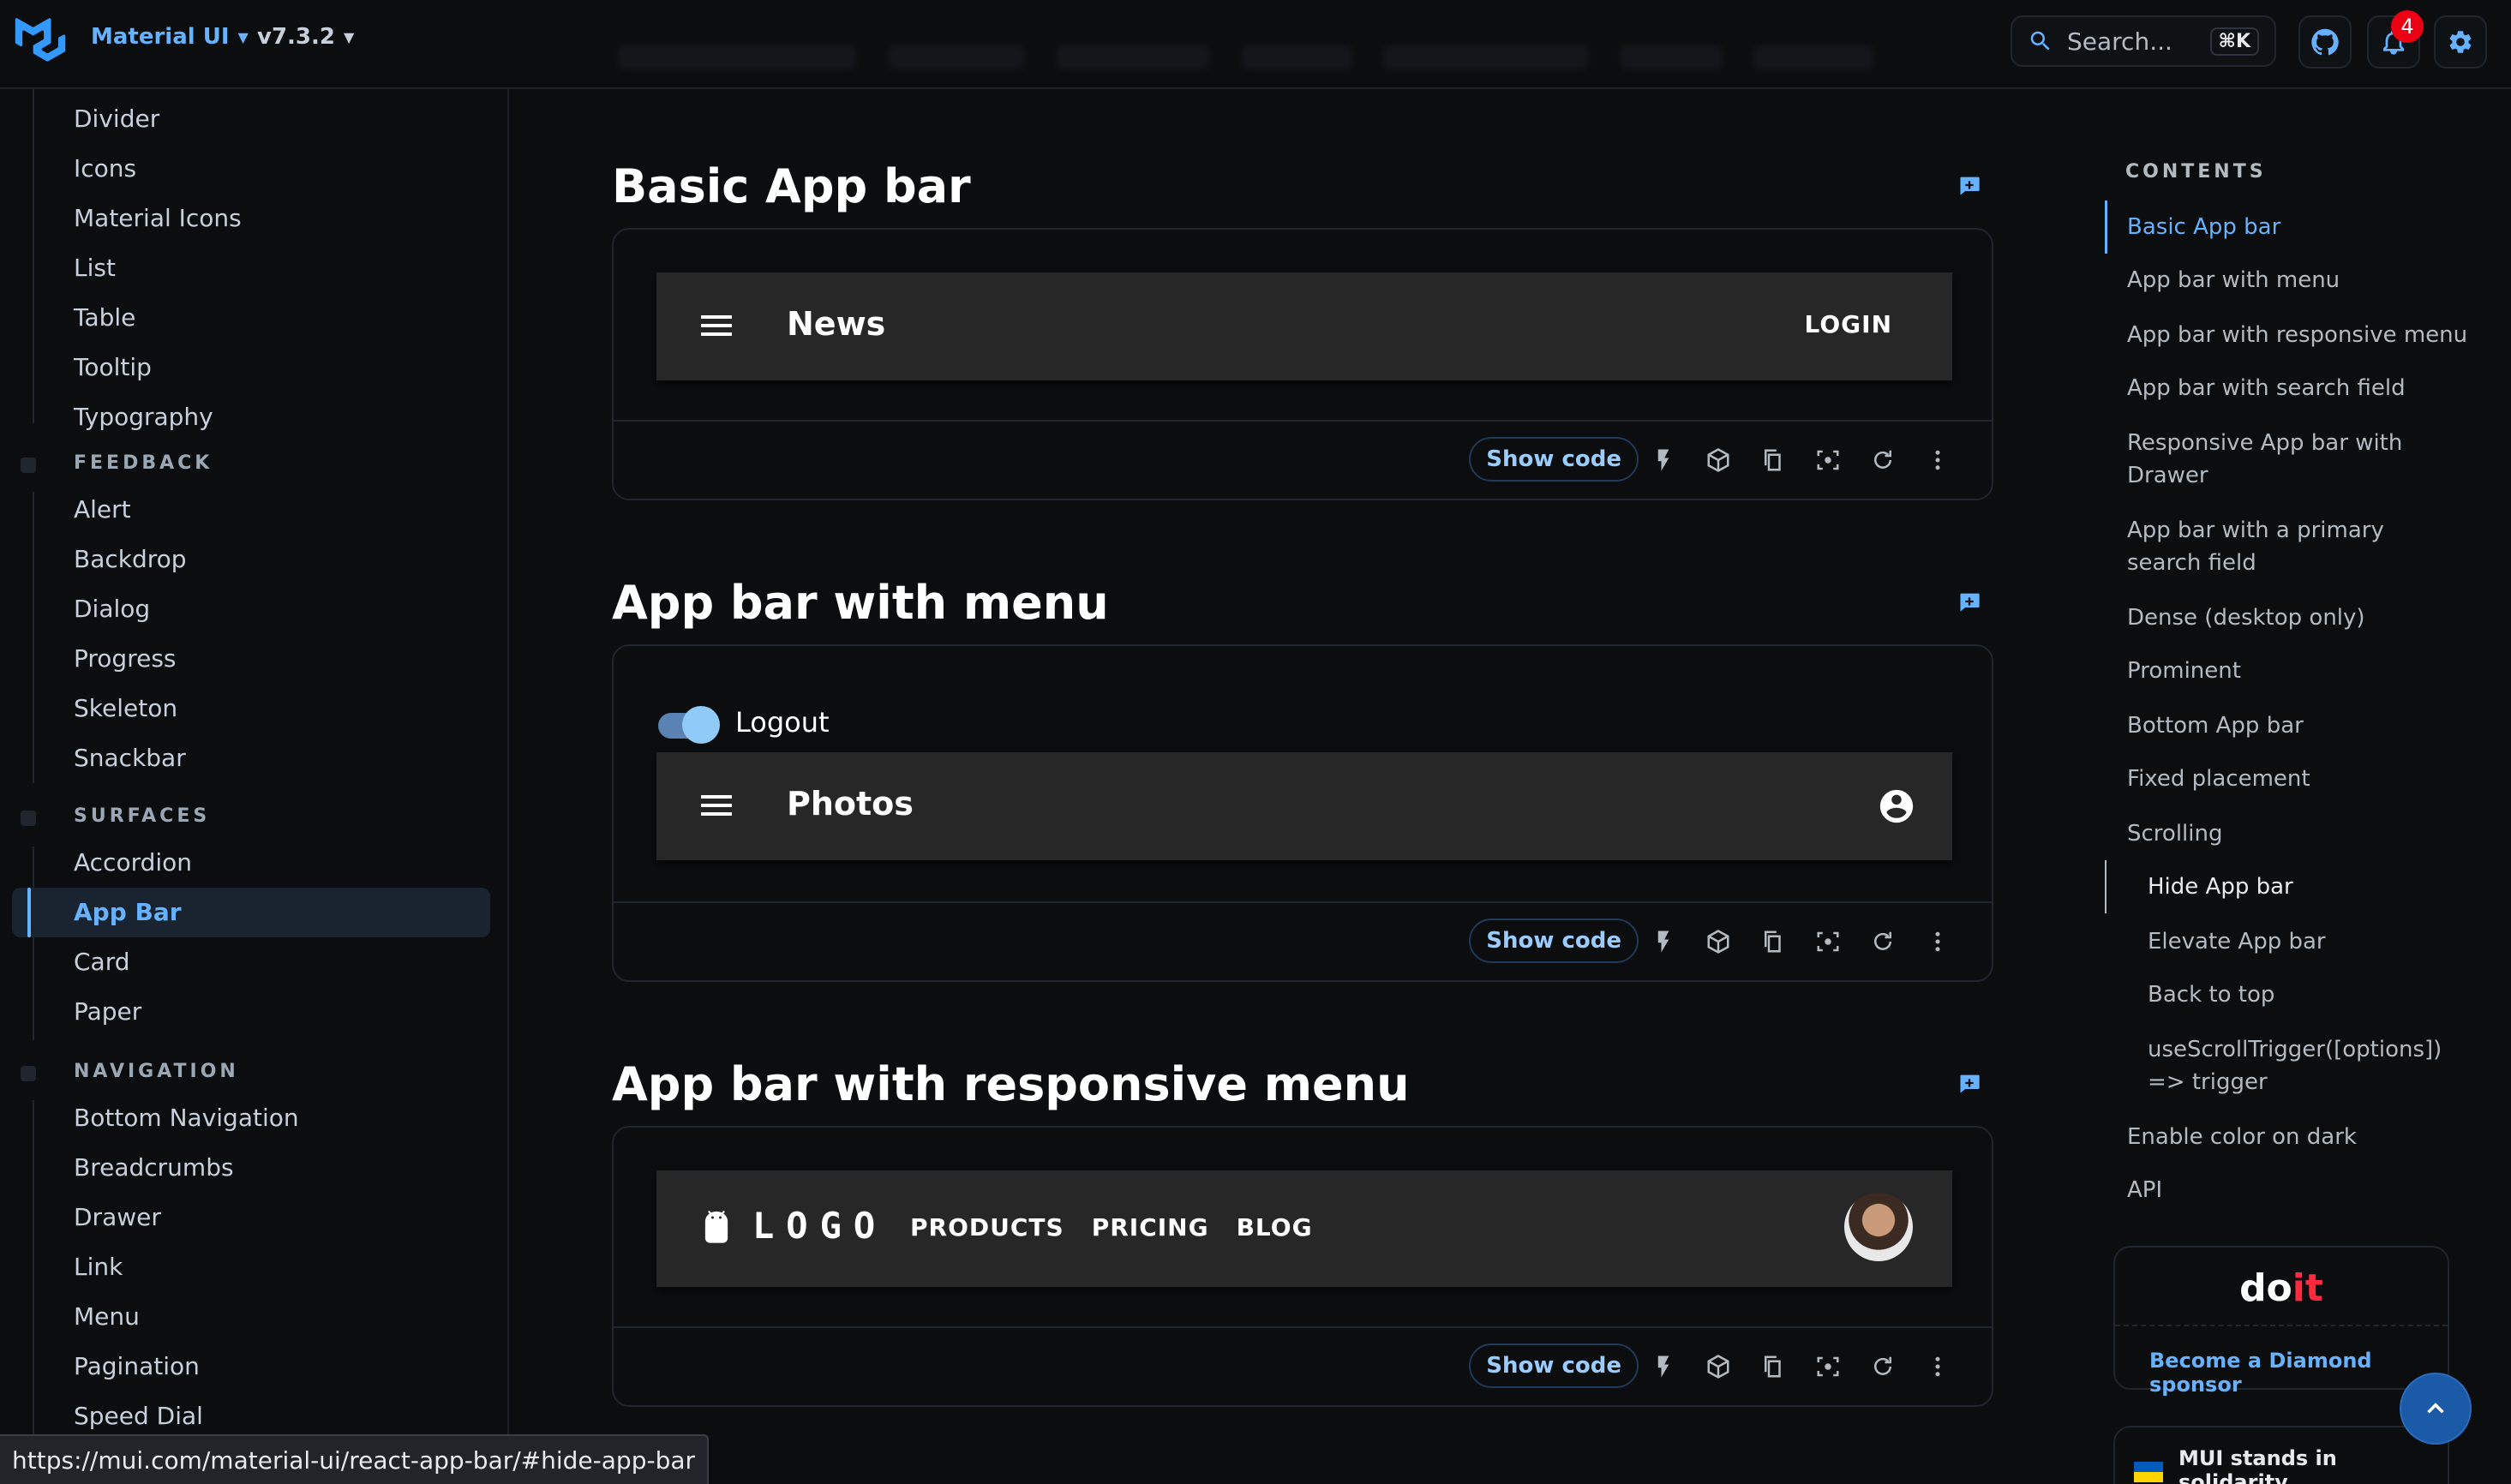 The height and width of the screenshot is (1484, 2511). I want to click on pricing-link: PRICING, so click(1150, 1228).